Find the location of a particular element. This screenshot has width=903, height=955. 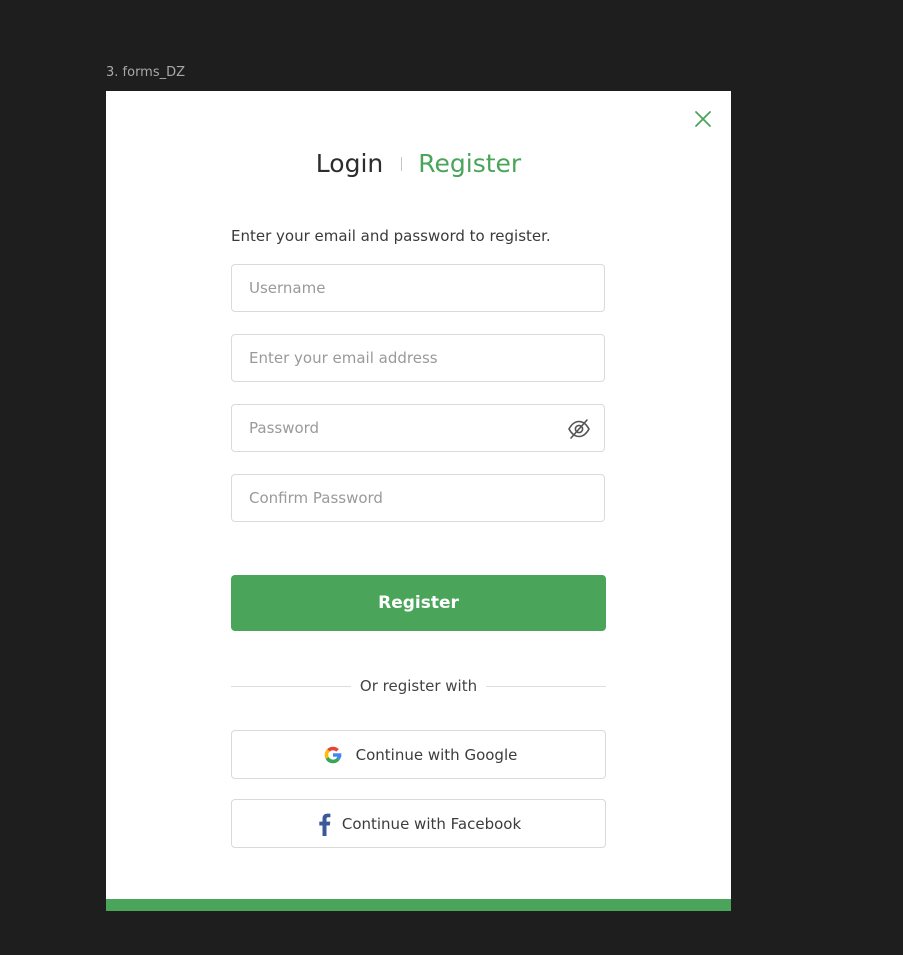

google-icon is located at coordinates (333, 755).